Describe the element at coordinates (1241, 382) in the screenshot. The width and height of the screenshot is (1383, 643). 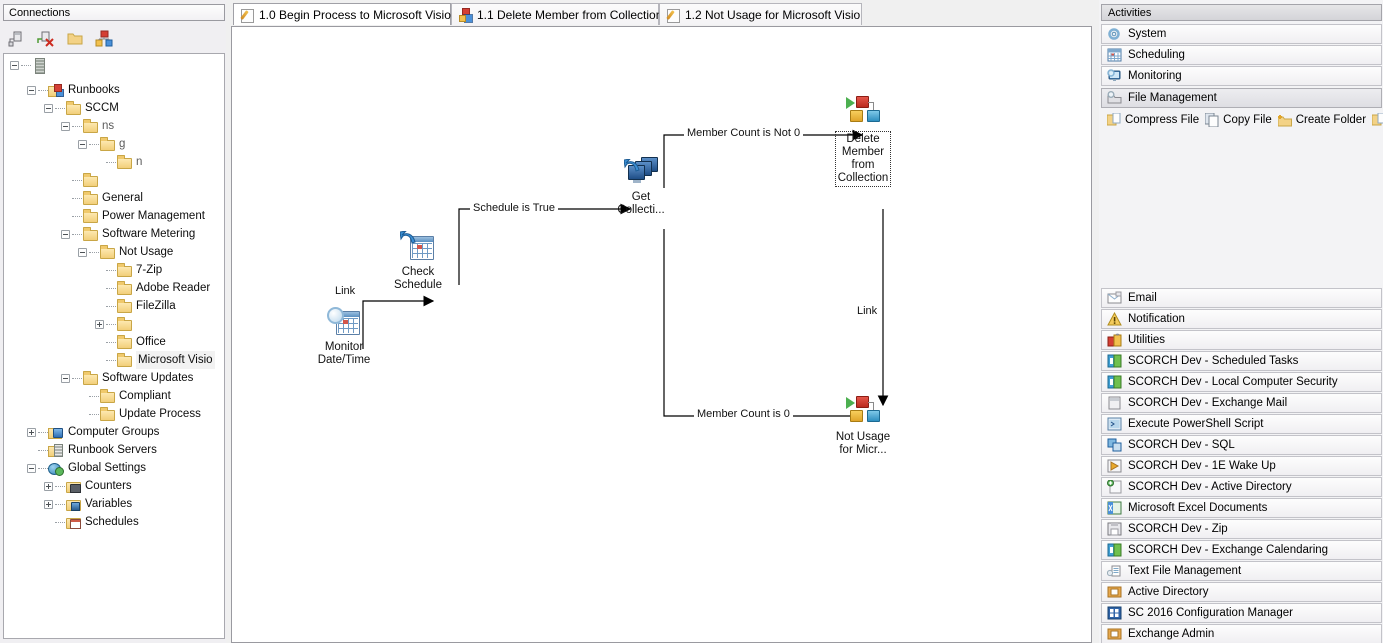
I see `activity-category: SCORCH Dev - Local Computer Security` at that location.